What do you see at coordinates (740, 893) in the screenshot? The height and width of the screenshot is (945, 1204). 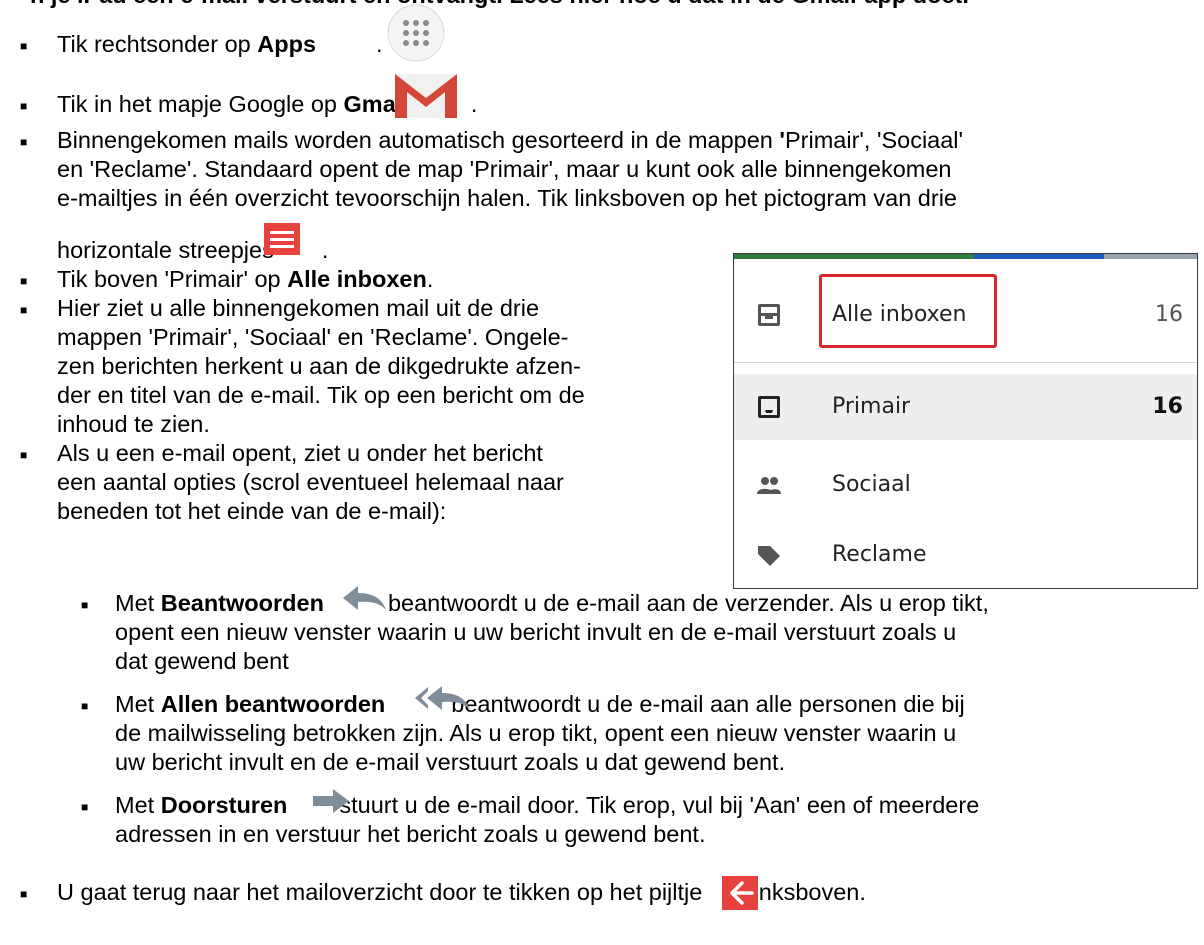 I see `back-arrow-icon` at bounding box center [740, 893].